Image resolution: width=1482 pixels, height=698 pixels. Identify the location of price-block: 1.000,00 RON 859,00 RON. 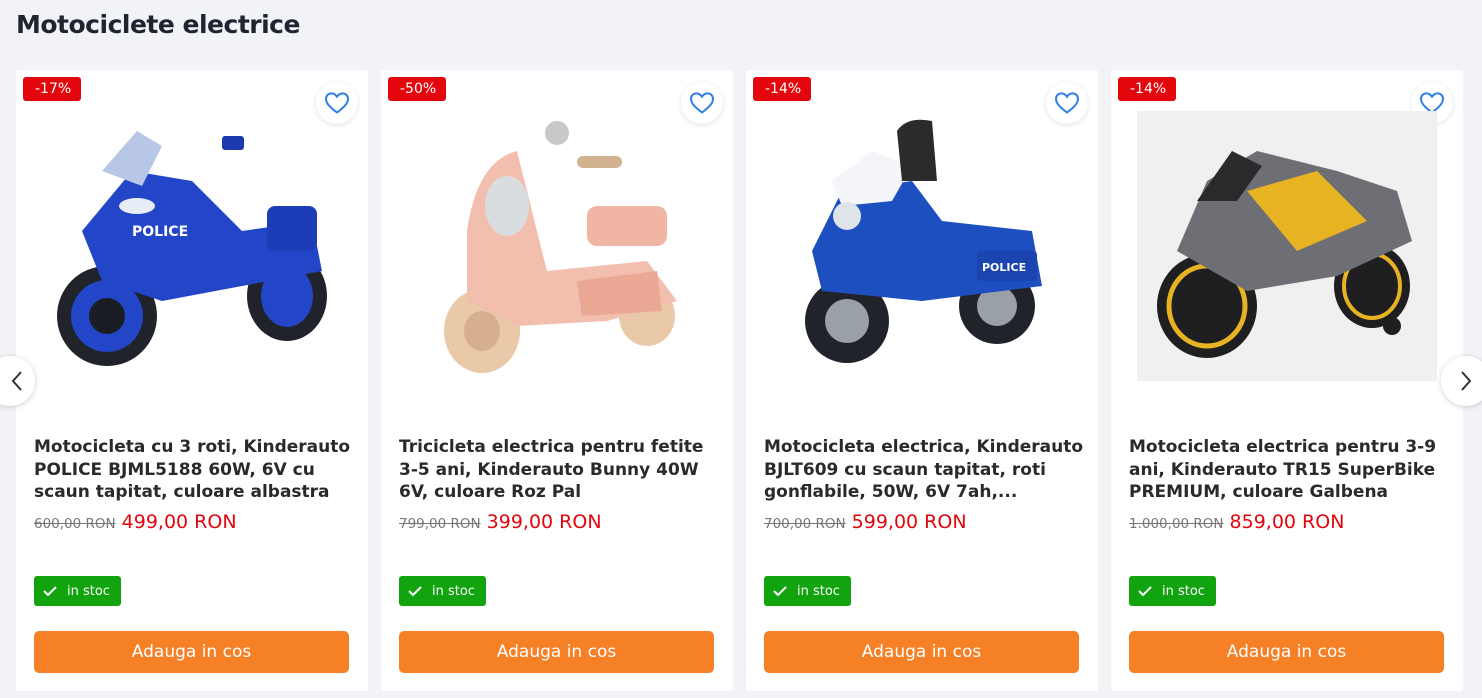
(1236, 522).